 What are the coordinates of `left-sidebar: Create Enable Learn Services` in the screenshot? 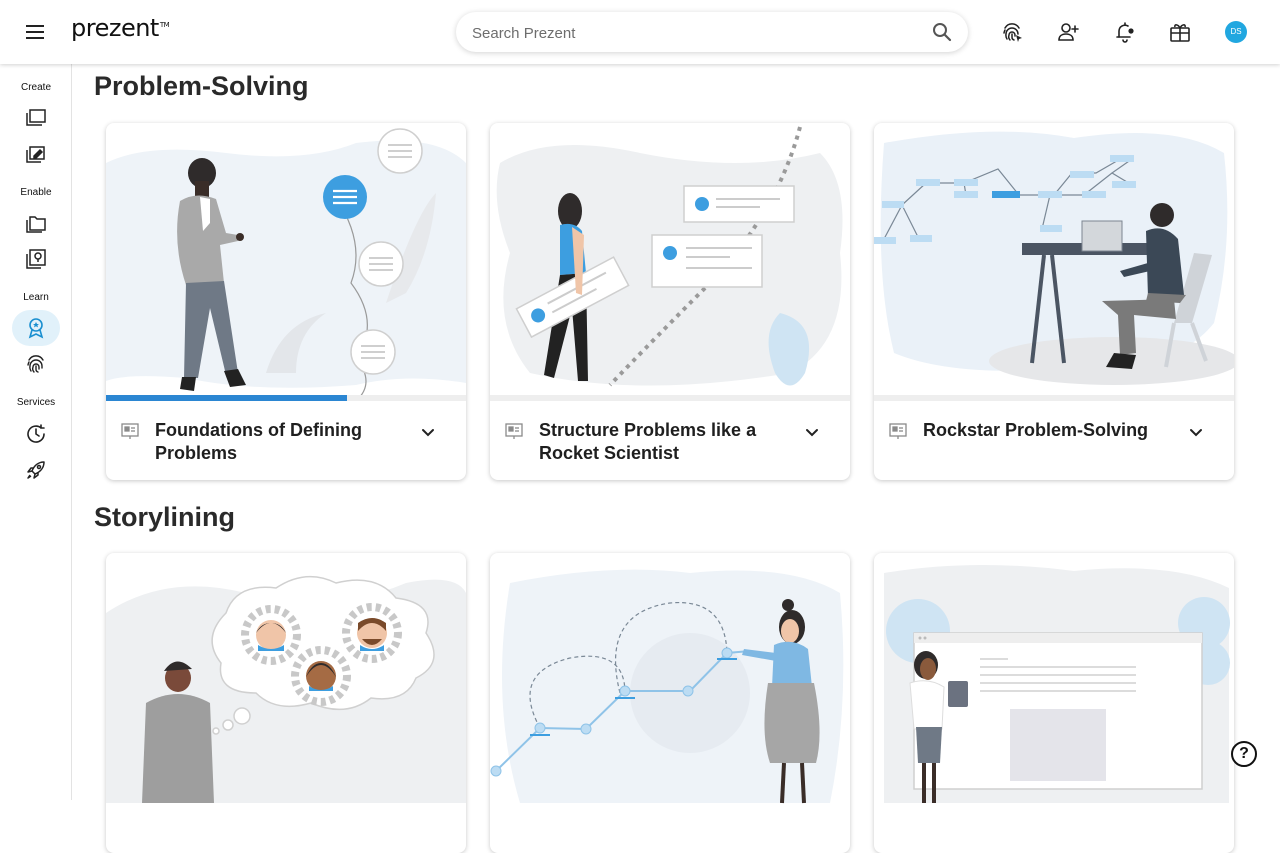 It's located at (36, 432).